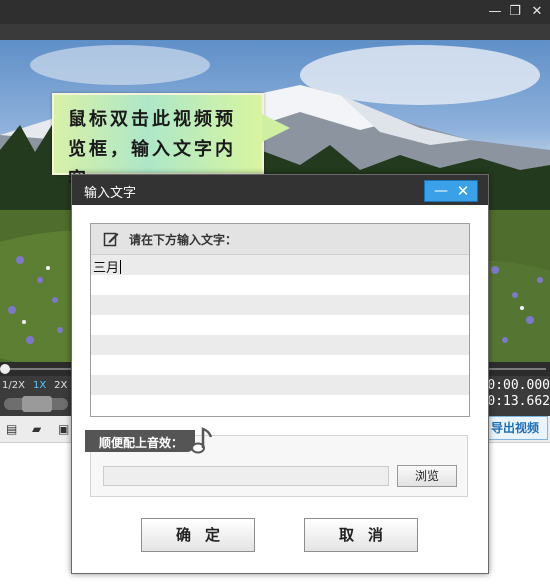  I want to click on audio-tab: 顺便配上音效：, so click(140, 441).